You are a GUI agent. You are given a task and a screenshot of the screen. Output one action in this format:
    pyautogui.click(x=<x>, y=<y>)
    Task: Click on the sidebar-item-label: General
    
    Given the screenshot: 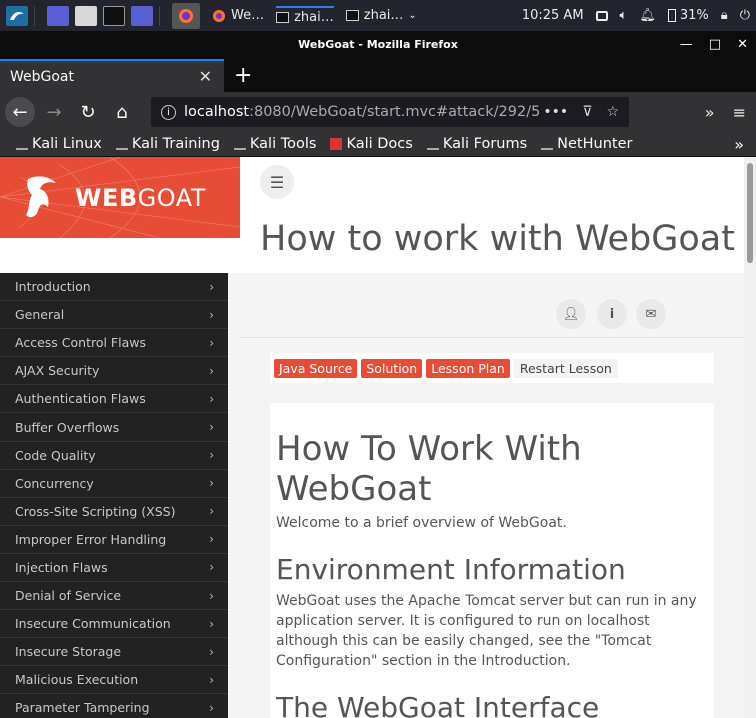 What is the action you would take?
    pyautogui.click(x=40, y=315)
    